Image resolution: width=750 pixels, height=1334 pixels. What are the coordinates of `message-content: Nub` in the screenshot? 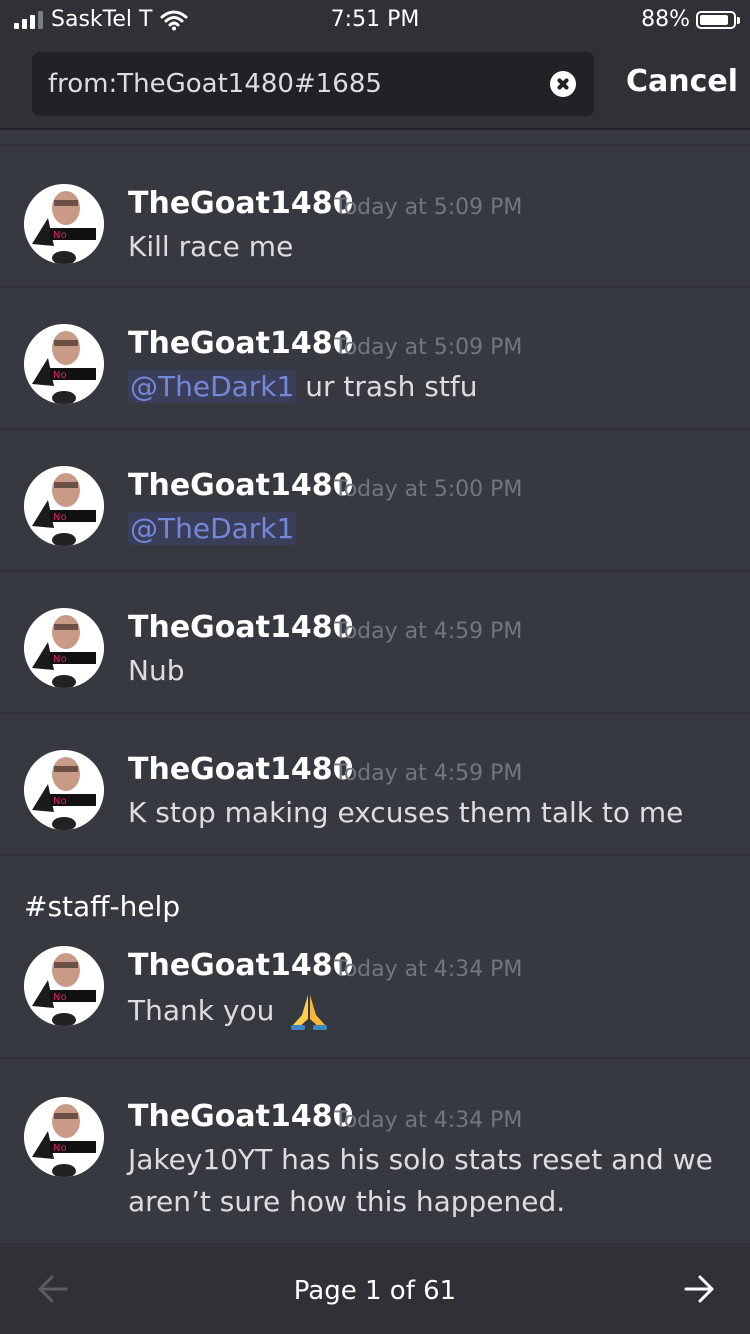 It's located at (156, 670).